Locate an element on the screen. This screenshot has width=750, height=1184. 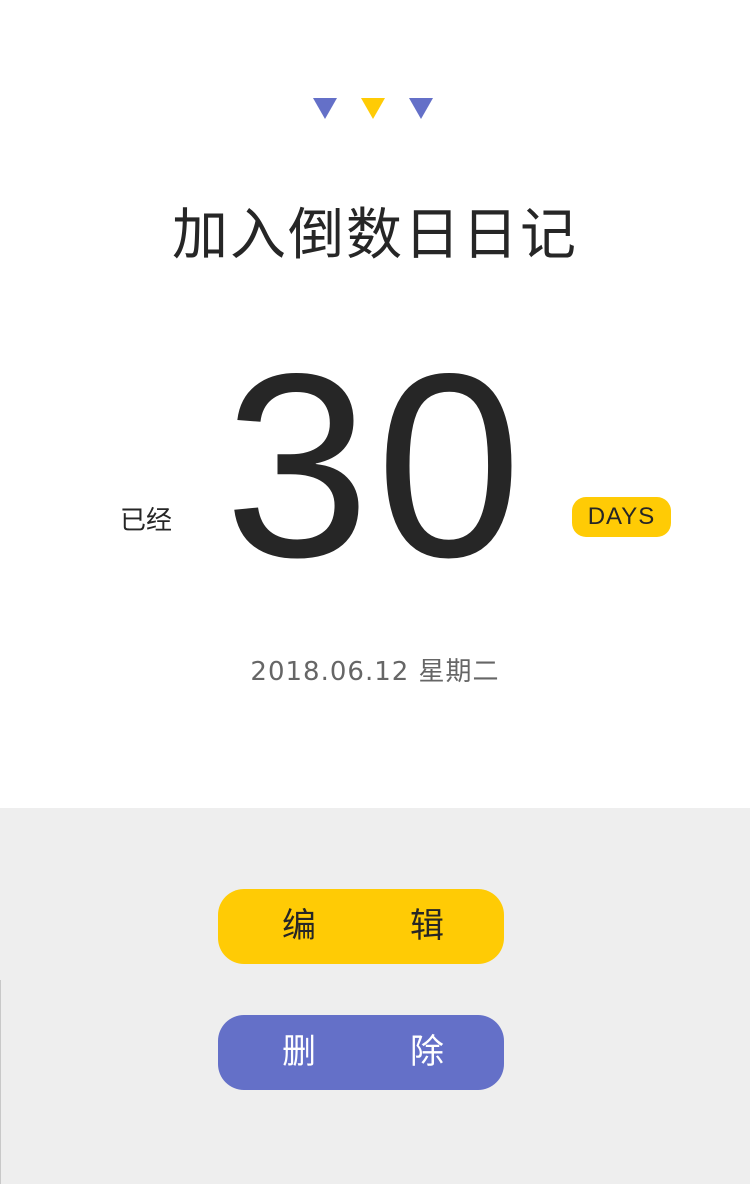
days-badge: DAYS is located at coordinates (621, 517).